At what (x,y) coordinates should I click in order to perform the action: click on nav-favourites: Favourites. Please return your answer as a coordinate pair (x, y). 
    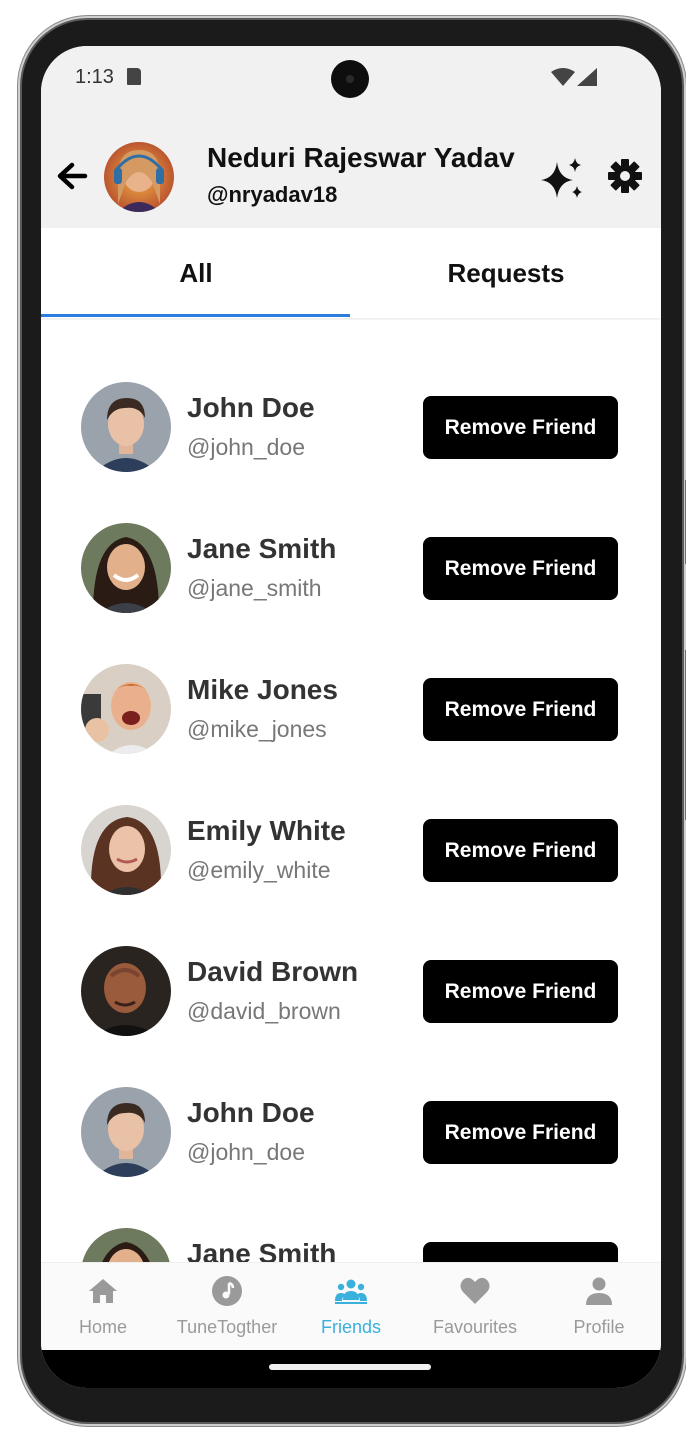
    Looking at the image, I should click on (475, 1307).